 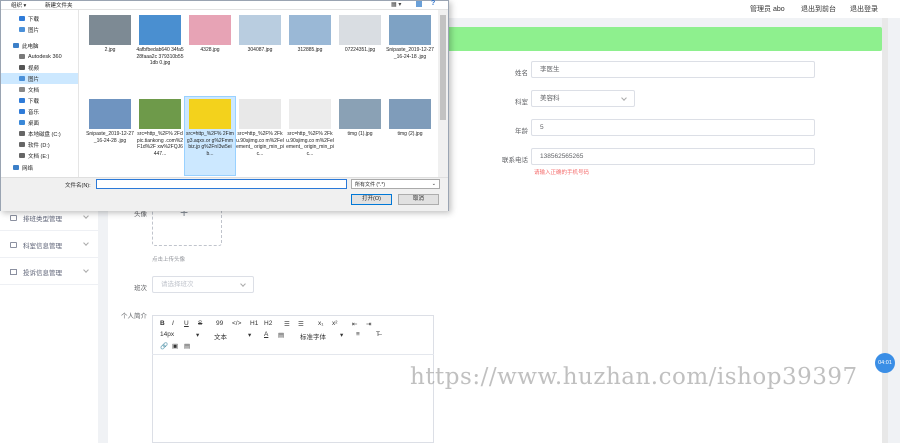 What do you see at coordinates (885, 230) in the screenshot?
I see `page-scrollbar` at bounding box center [885, 230].